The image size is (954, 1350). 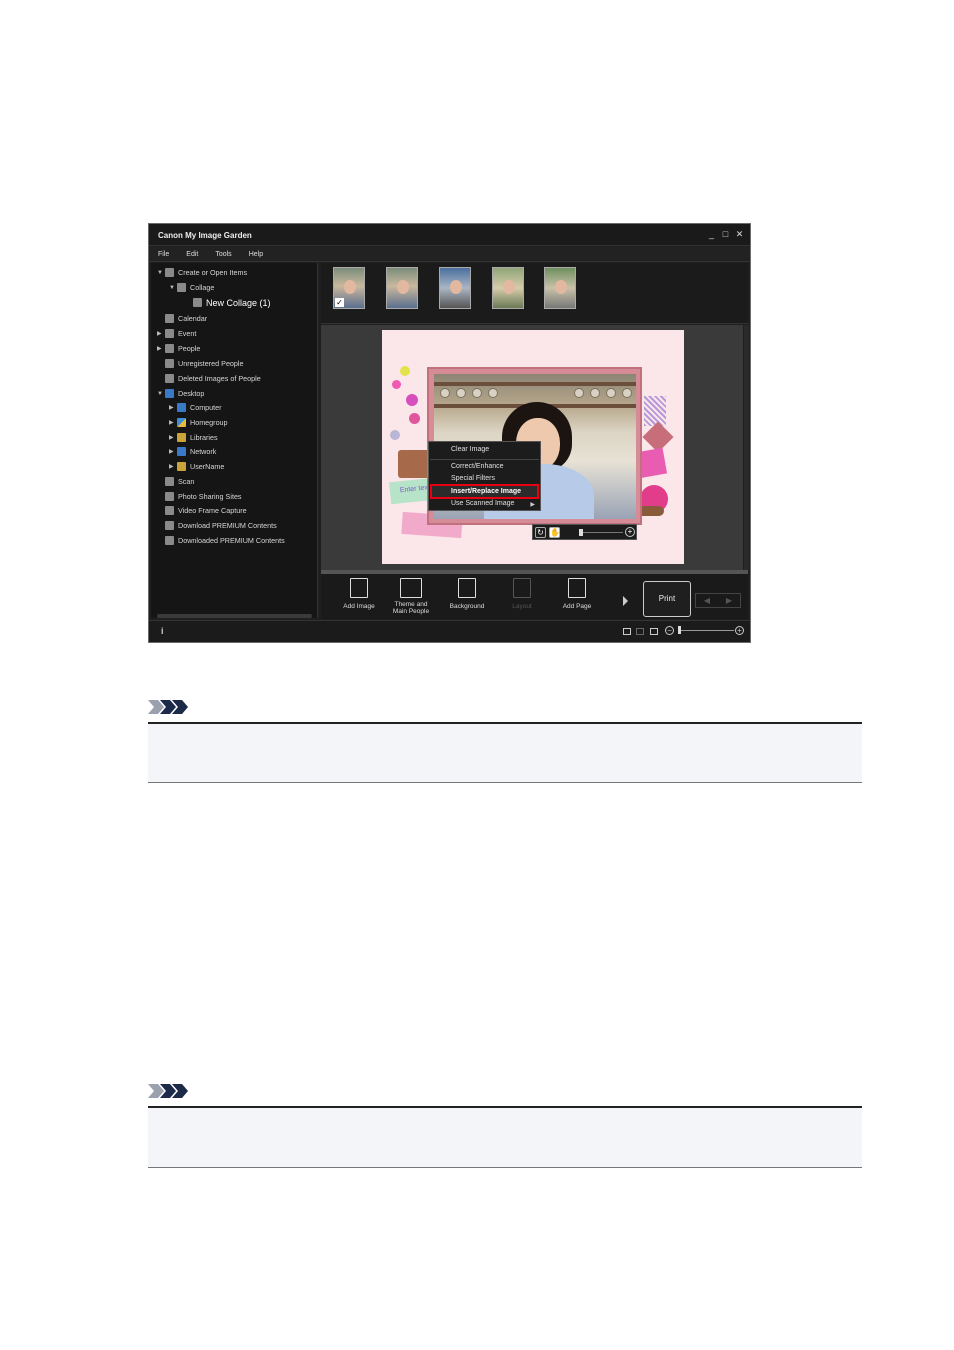 What do you see at coordinates (192, 254) in the screenshot?
I see `menu-edit: Edit` at bounding box center [192, 254].